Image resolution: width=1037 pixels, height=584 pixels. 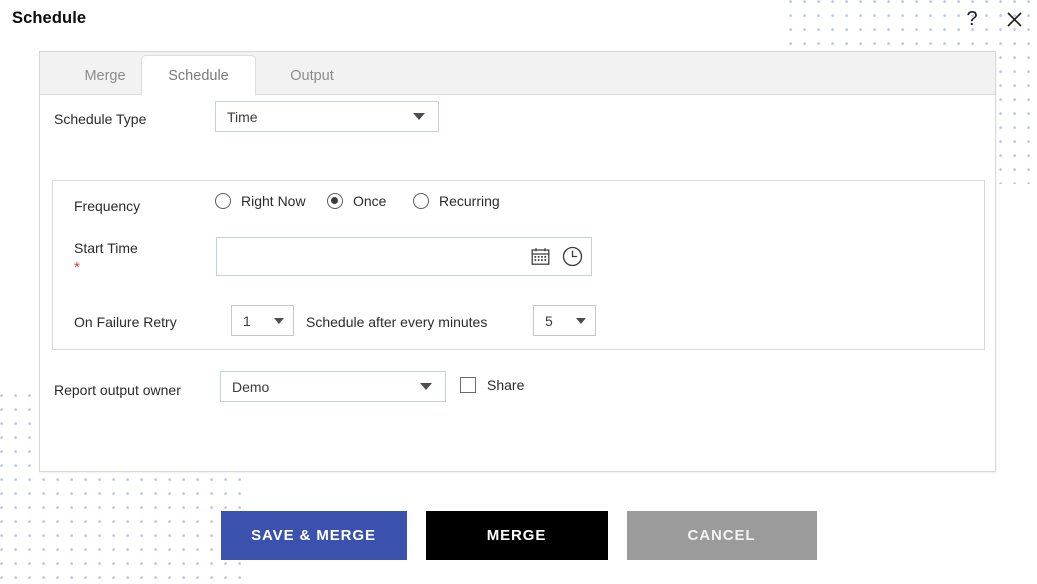 I want to click on radio-recurring: Recurring, so click(x=456, y=201).